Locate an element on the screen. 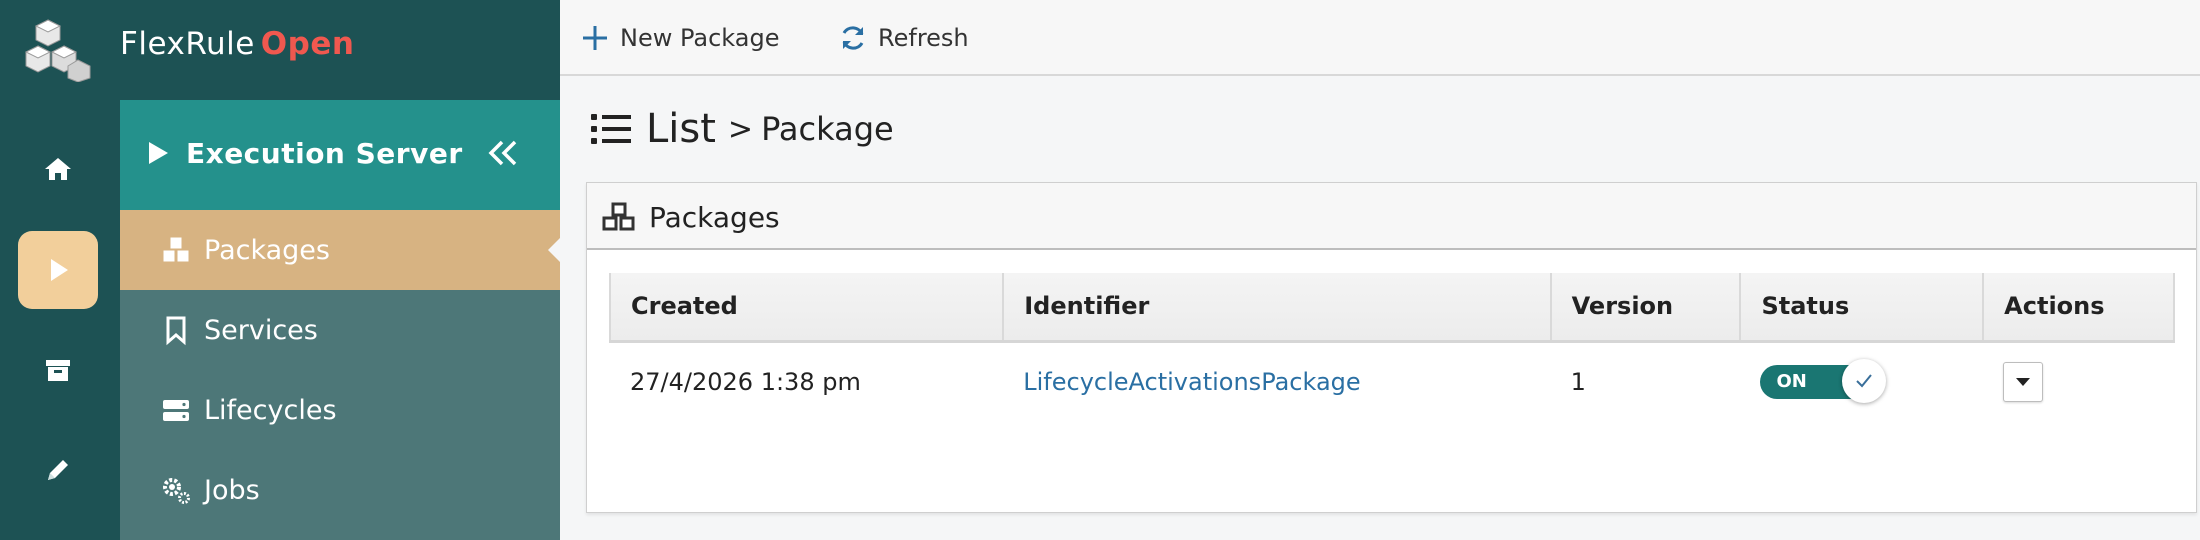 This screenshot has width=2200, height=540. brand-bar: FlexRule Open is located at coordinates (280, 50).